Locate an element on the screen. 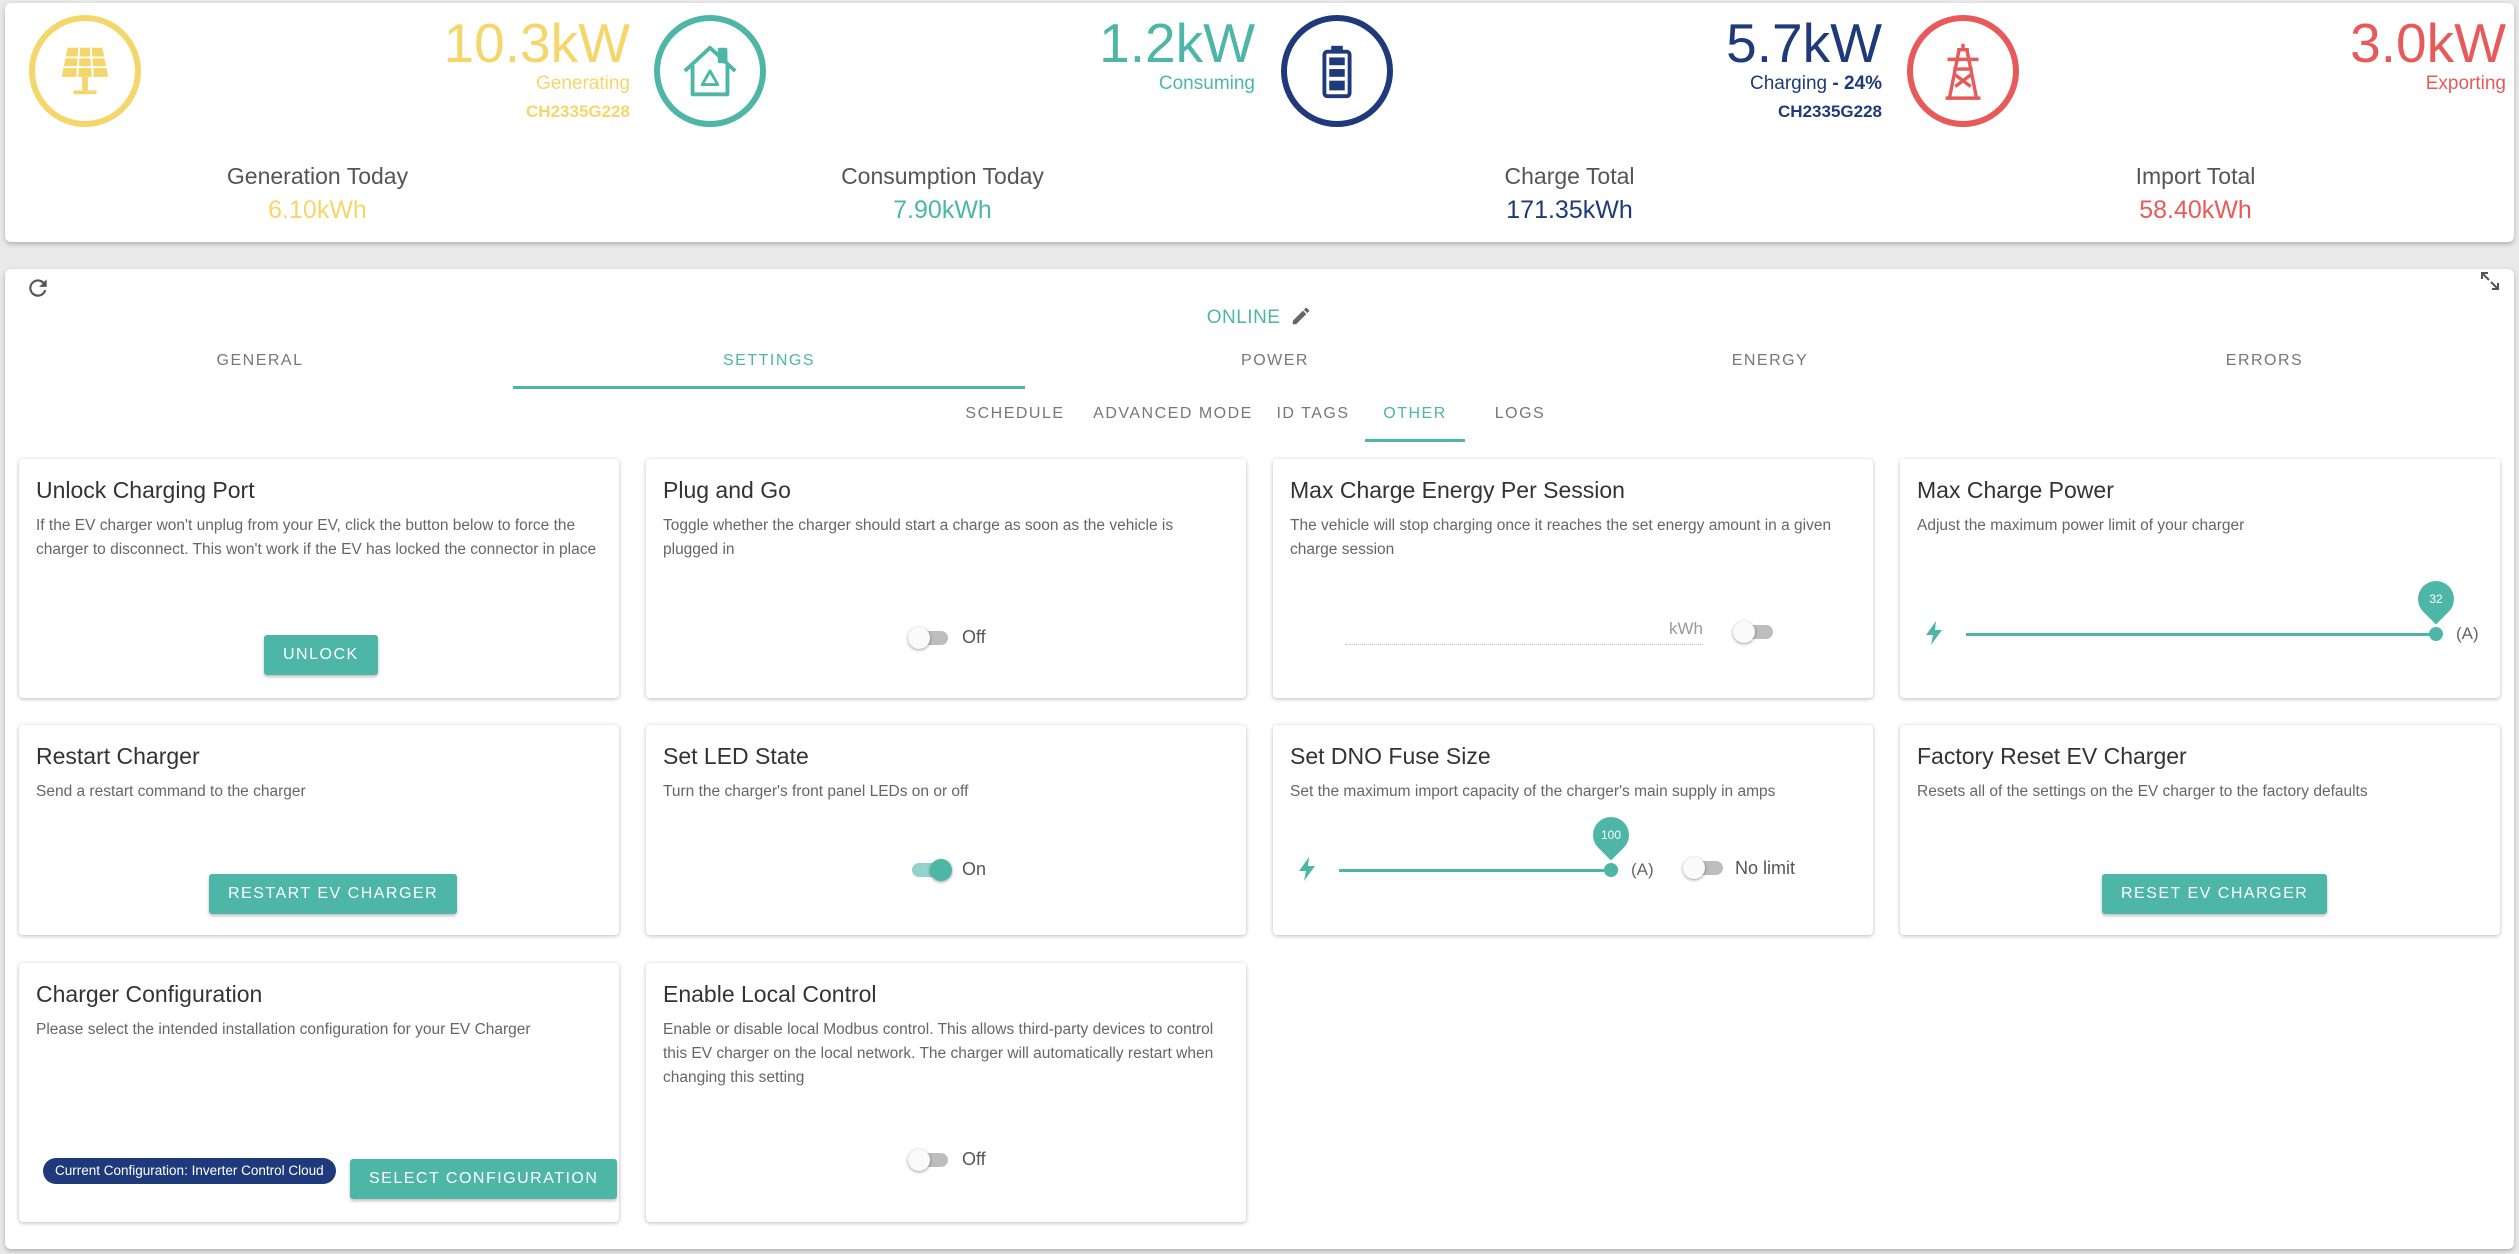 The image size is (2519, 1254). export-stat: 3.0kW Exporting Import Total 58.40kWh is located at coordinates (2195, 122).